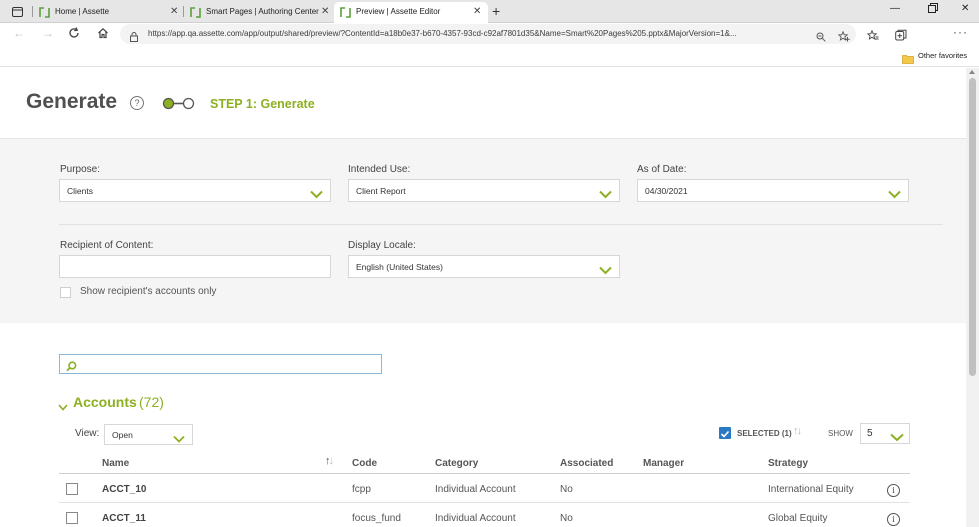  What do you see at coordinates (773, 190) in the screenshot?
I see `as-of-date-select: 04/30/2021` at bounding box center [773, 190].